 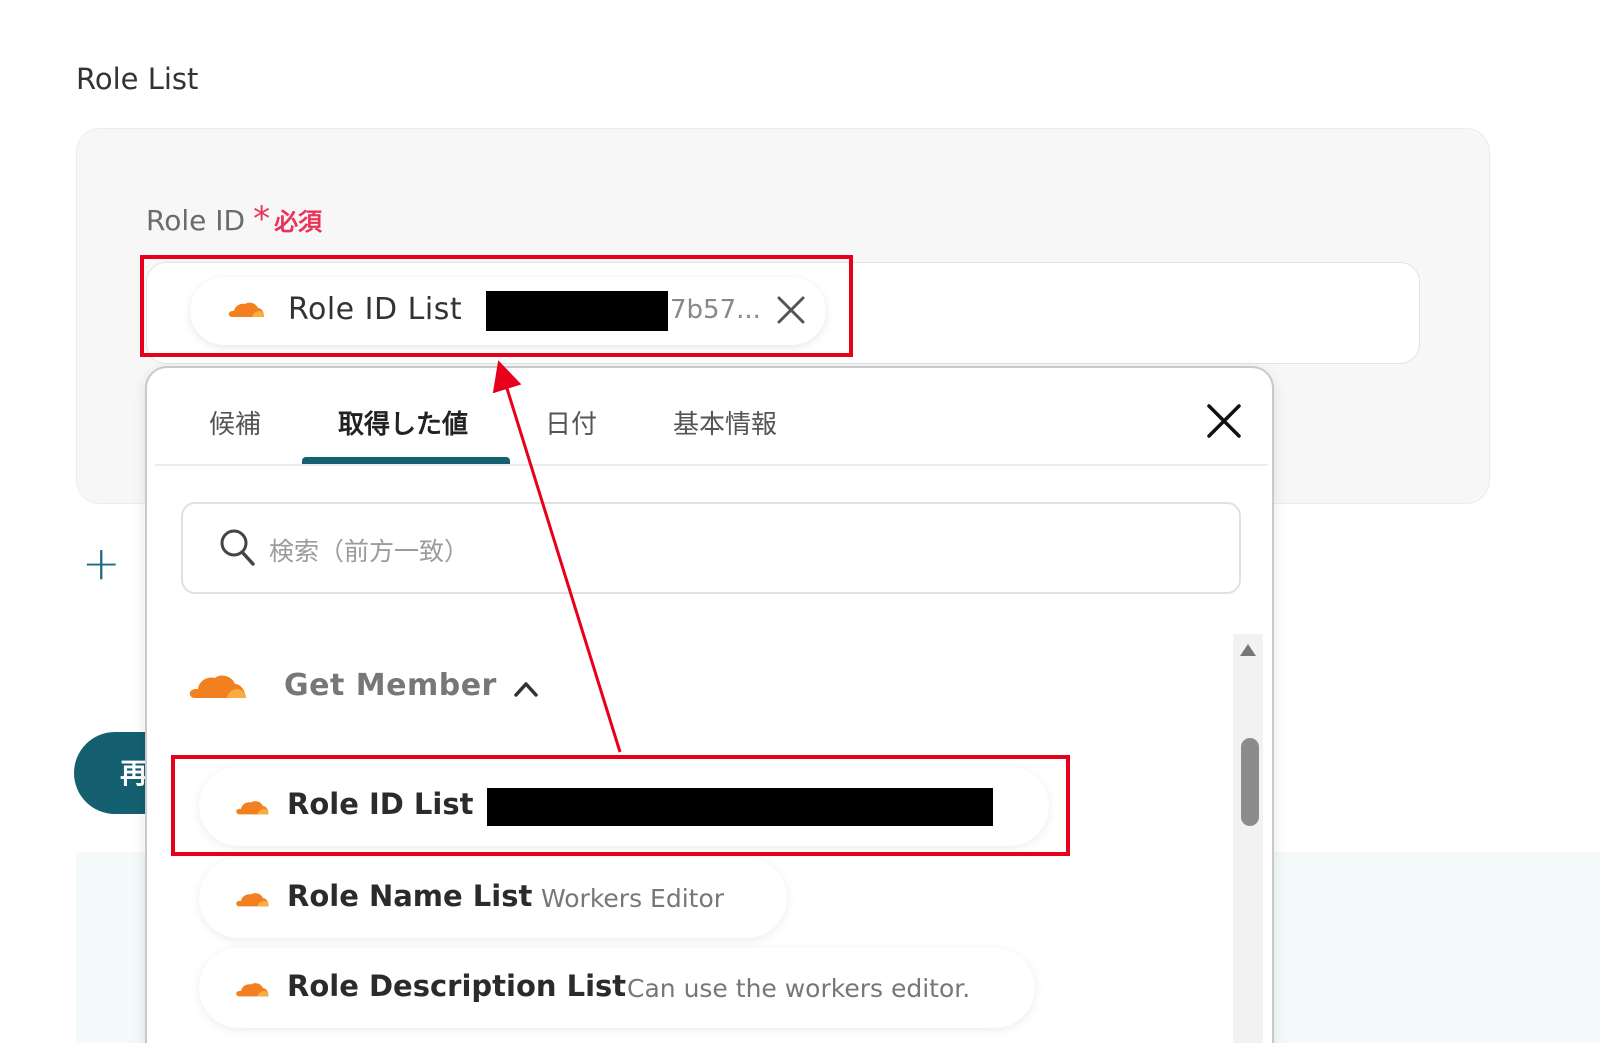 I want to click on group-title: Get Member, so click(x=390, y=685).